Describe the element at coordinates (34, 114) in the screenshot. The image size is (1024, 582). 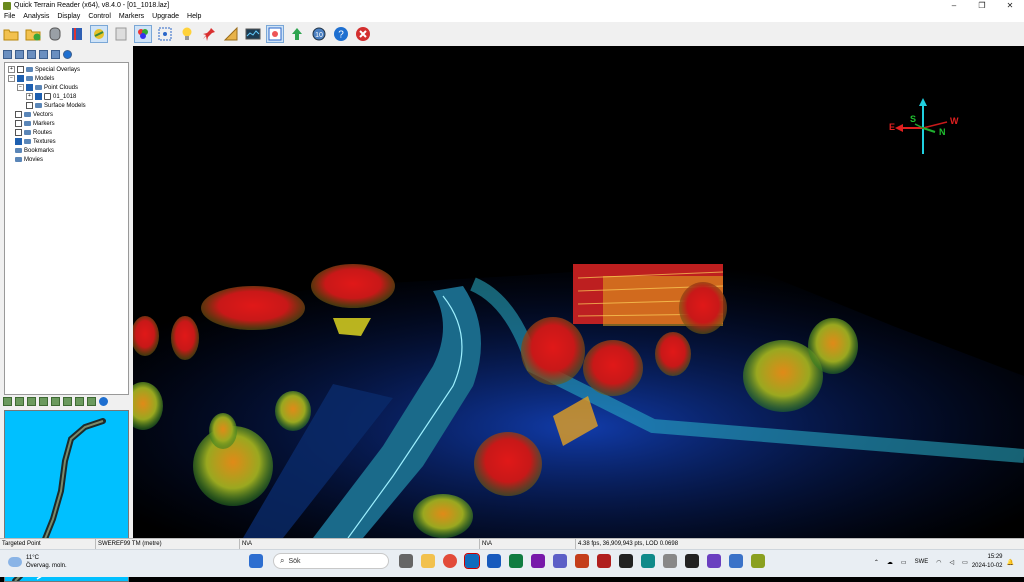
I see `tree-vectors: Vectors` at that location.